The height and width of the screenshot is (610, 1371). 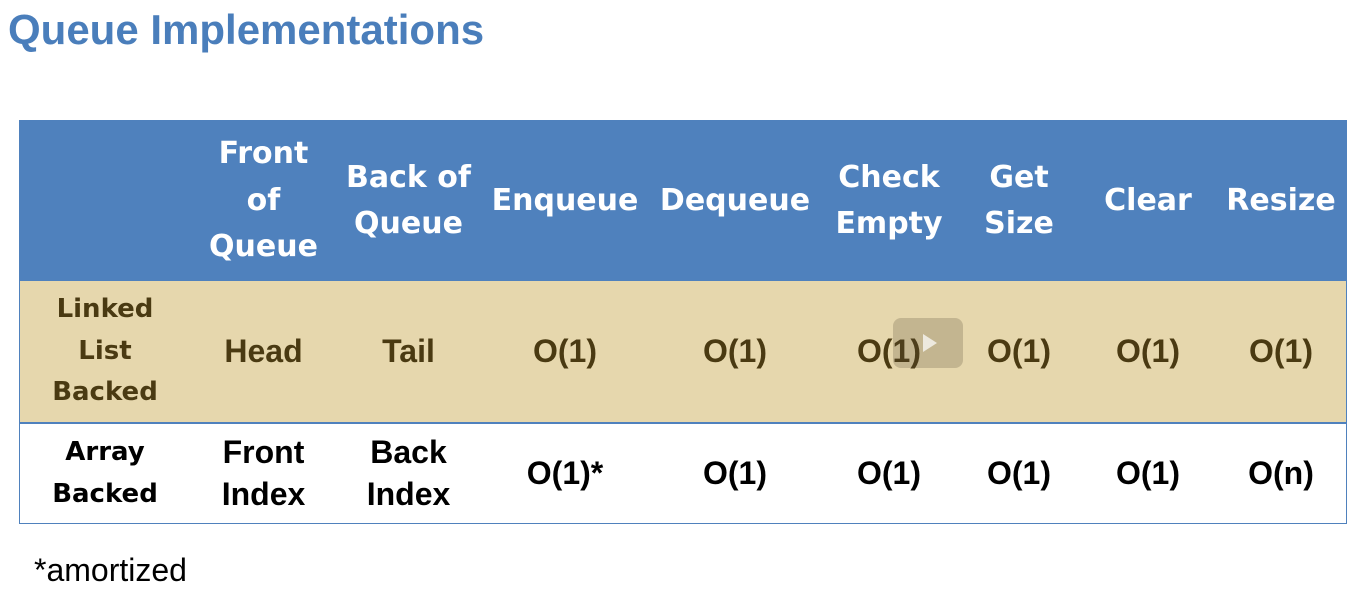 I want to click on cell-resize: O(n), so click(x=1281, y=472).